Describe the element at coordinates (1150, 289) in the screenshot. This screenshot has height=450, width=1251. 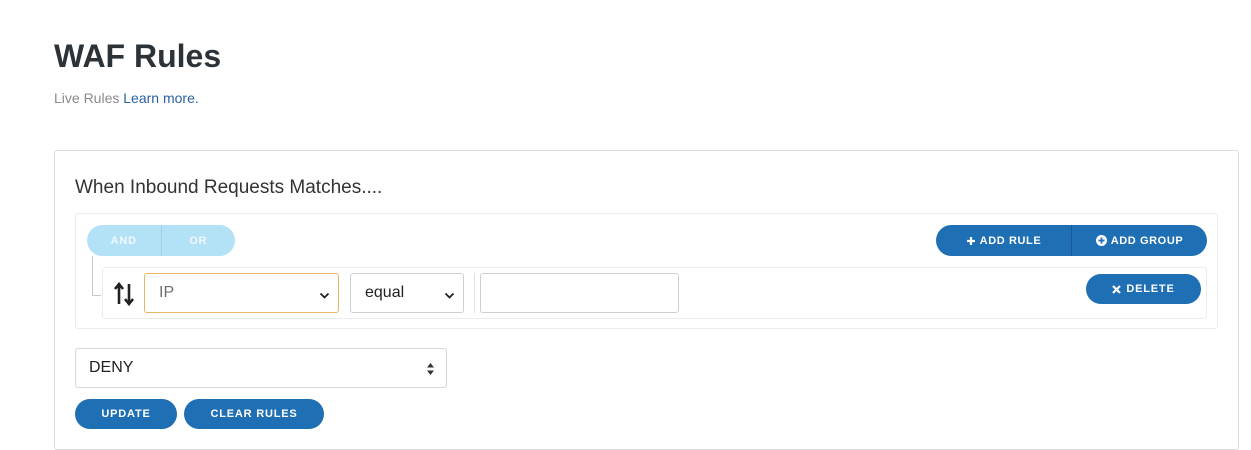
I see `delete-label: DELETE` at that location.